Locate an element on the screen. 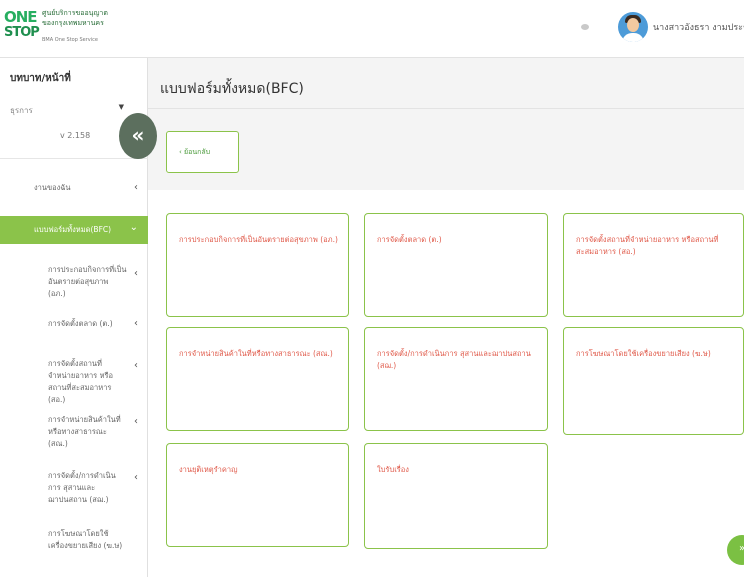  back-button-label: ‹ ย้อนกลับ is located at coordinates (195, 152).